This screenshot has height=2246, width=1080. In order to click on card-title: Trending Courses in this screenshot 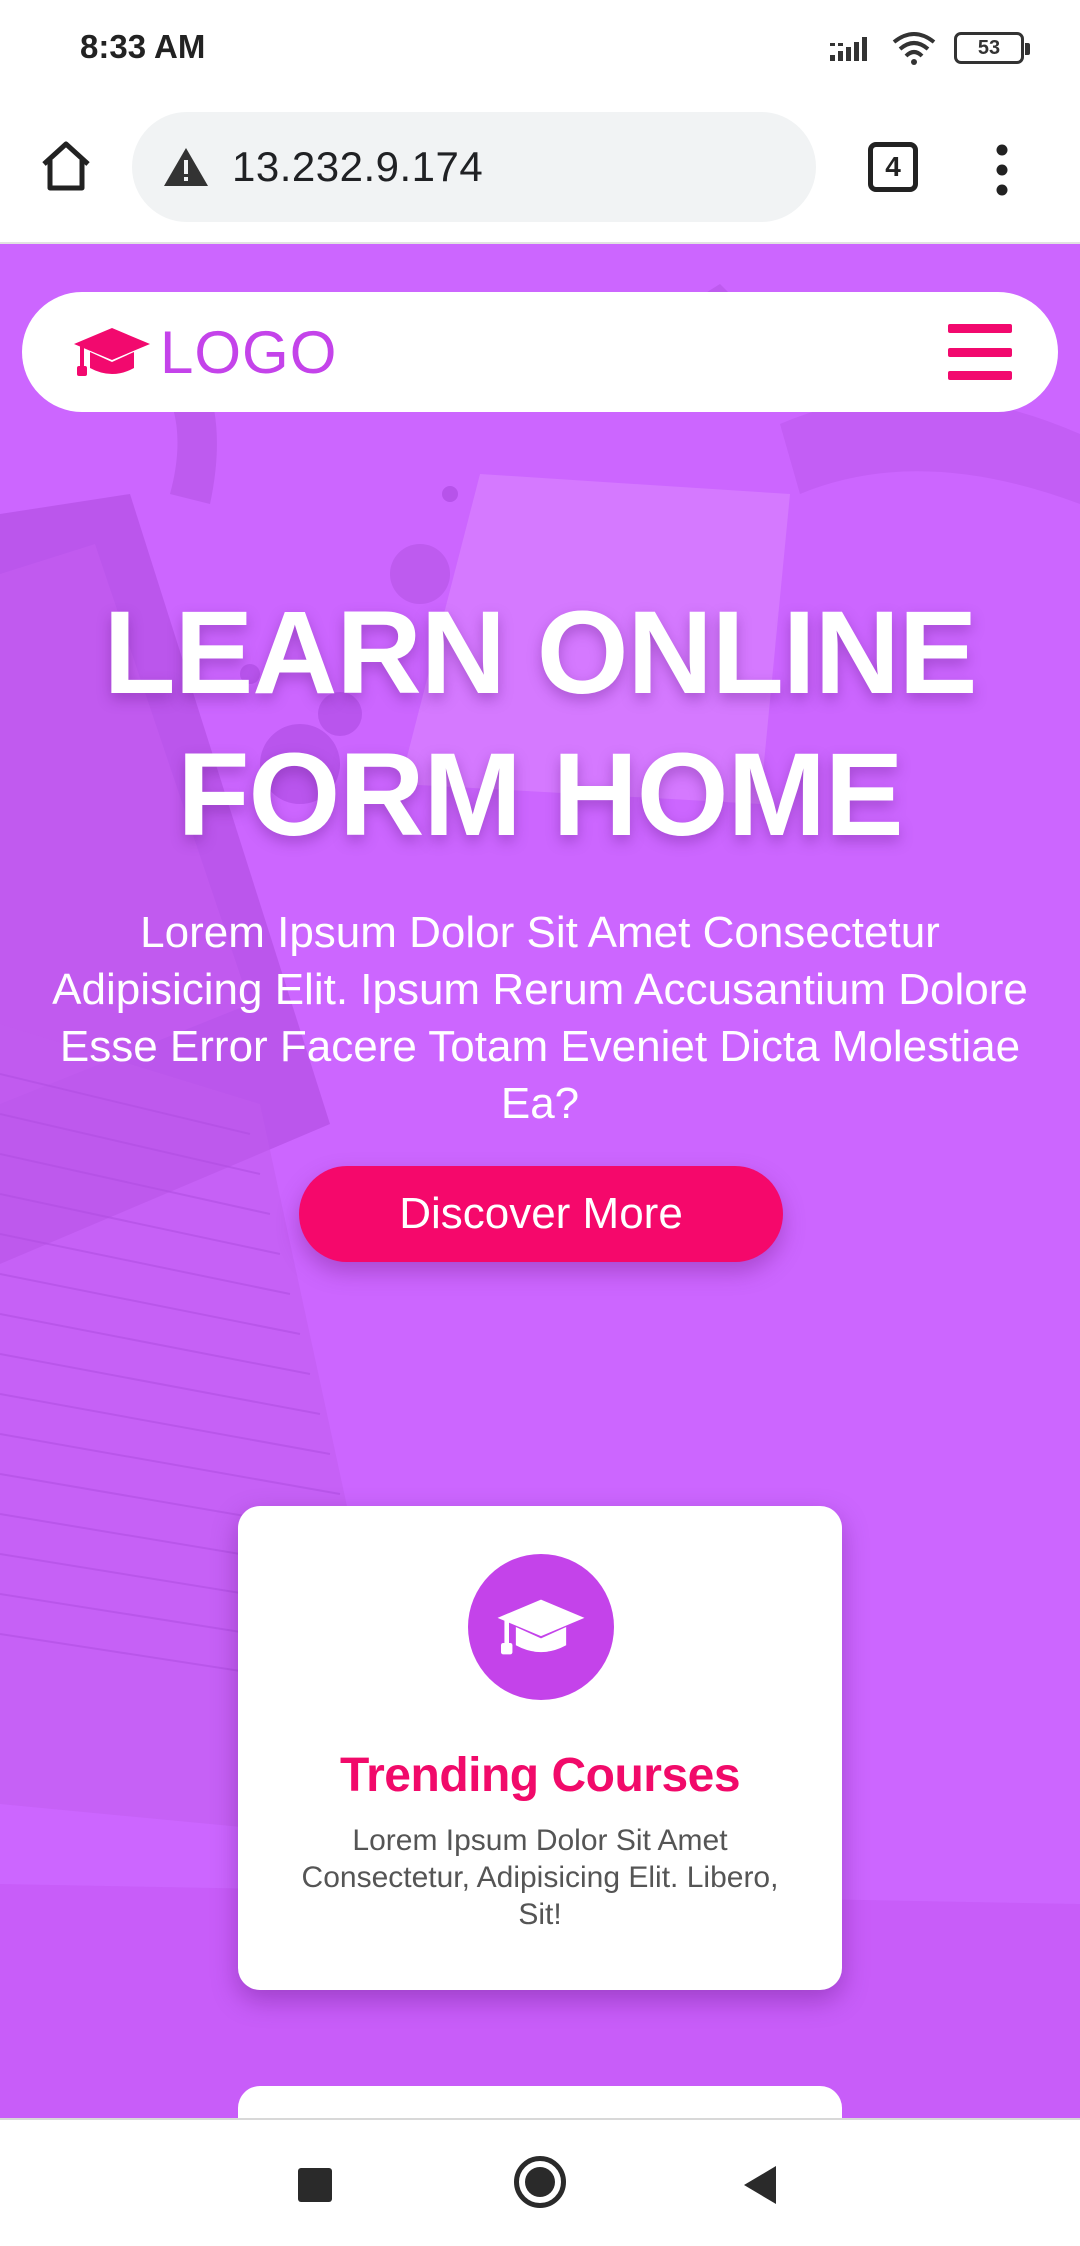, I will do `click(540, 1775)`.